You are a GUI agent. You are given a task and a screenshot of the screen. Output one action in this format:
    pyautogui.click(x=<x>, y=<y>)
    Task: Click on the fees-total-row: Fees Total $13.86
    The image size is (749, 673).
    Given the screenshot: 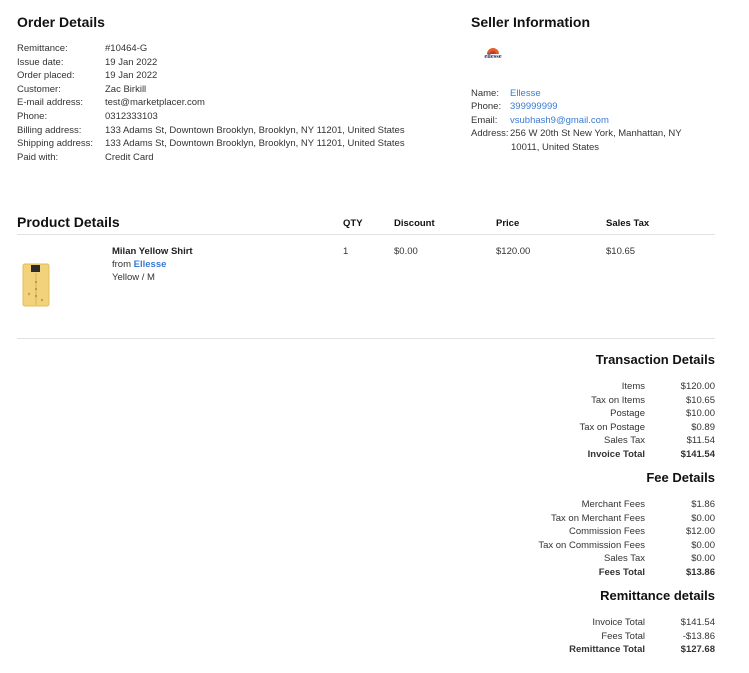 What is the action you would take?
    pyautogui.click(x=587, y=573)
    